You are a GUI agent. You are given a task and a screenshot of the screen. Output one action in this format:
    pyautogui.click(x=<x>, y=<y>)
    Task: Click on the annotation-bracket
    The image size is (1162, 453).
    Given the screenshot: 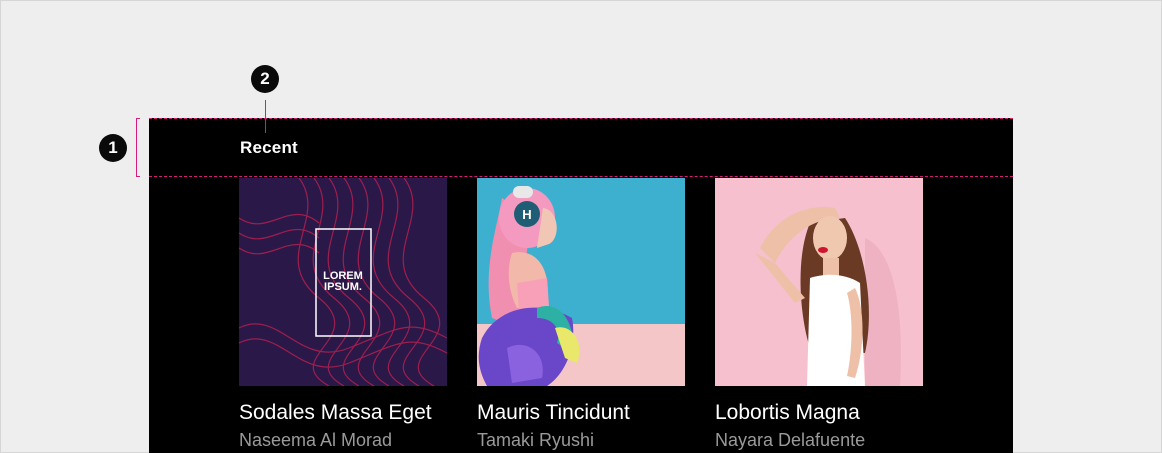 What is the action you would take?
    pyautogui.click(x=138, y=147)
    